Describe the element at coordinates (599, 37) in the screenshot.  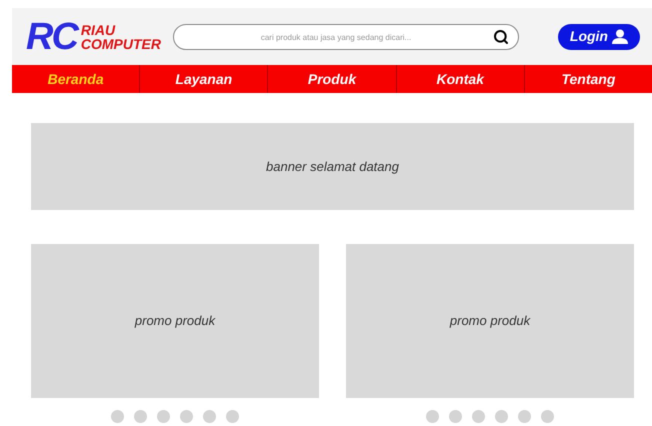
I see `login-button: Login` at that location.